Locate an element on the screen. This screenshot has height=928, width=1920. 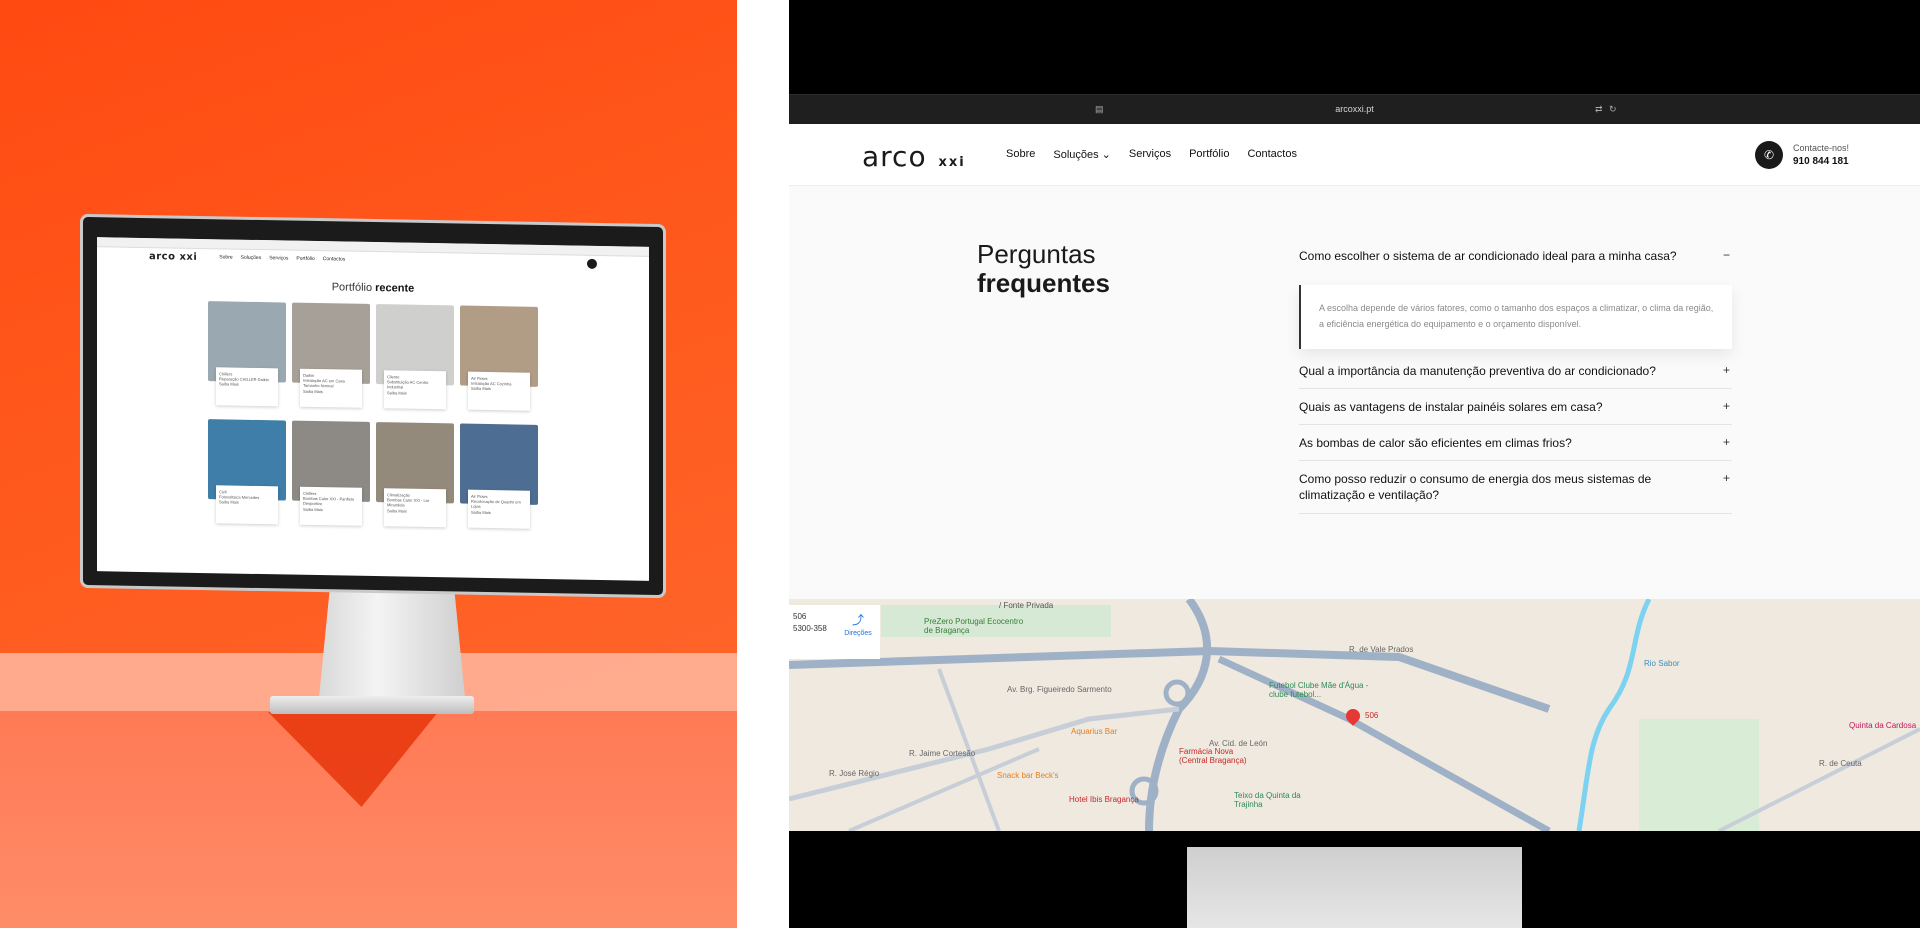
map-label: R. José Régio is located at coordinates (854, 773).